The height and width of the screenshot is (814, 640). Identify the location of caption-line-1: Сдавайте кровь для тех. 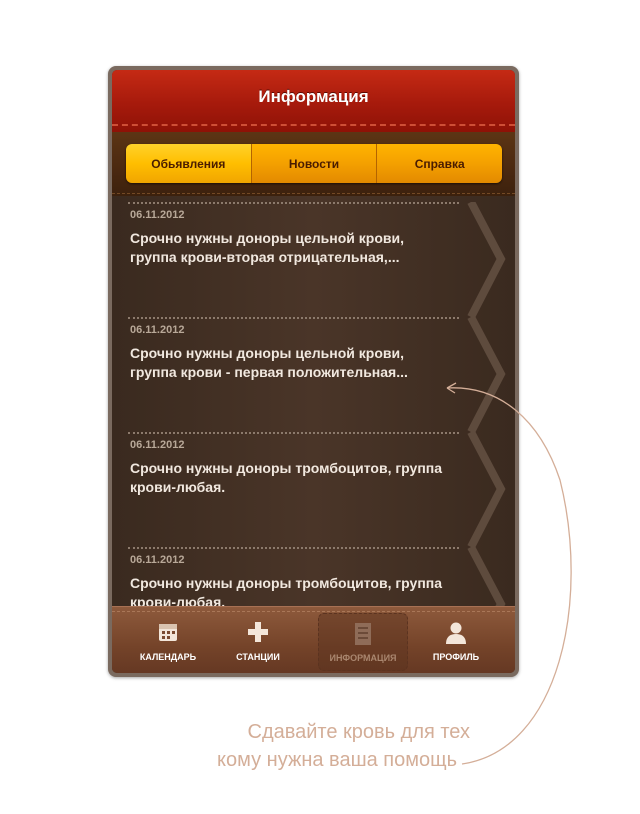
(359, 732).